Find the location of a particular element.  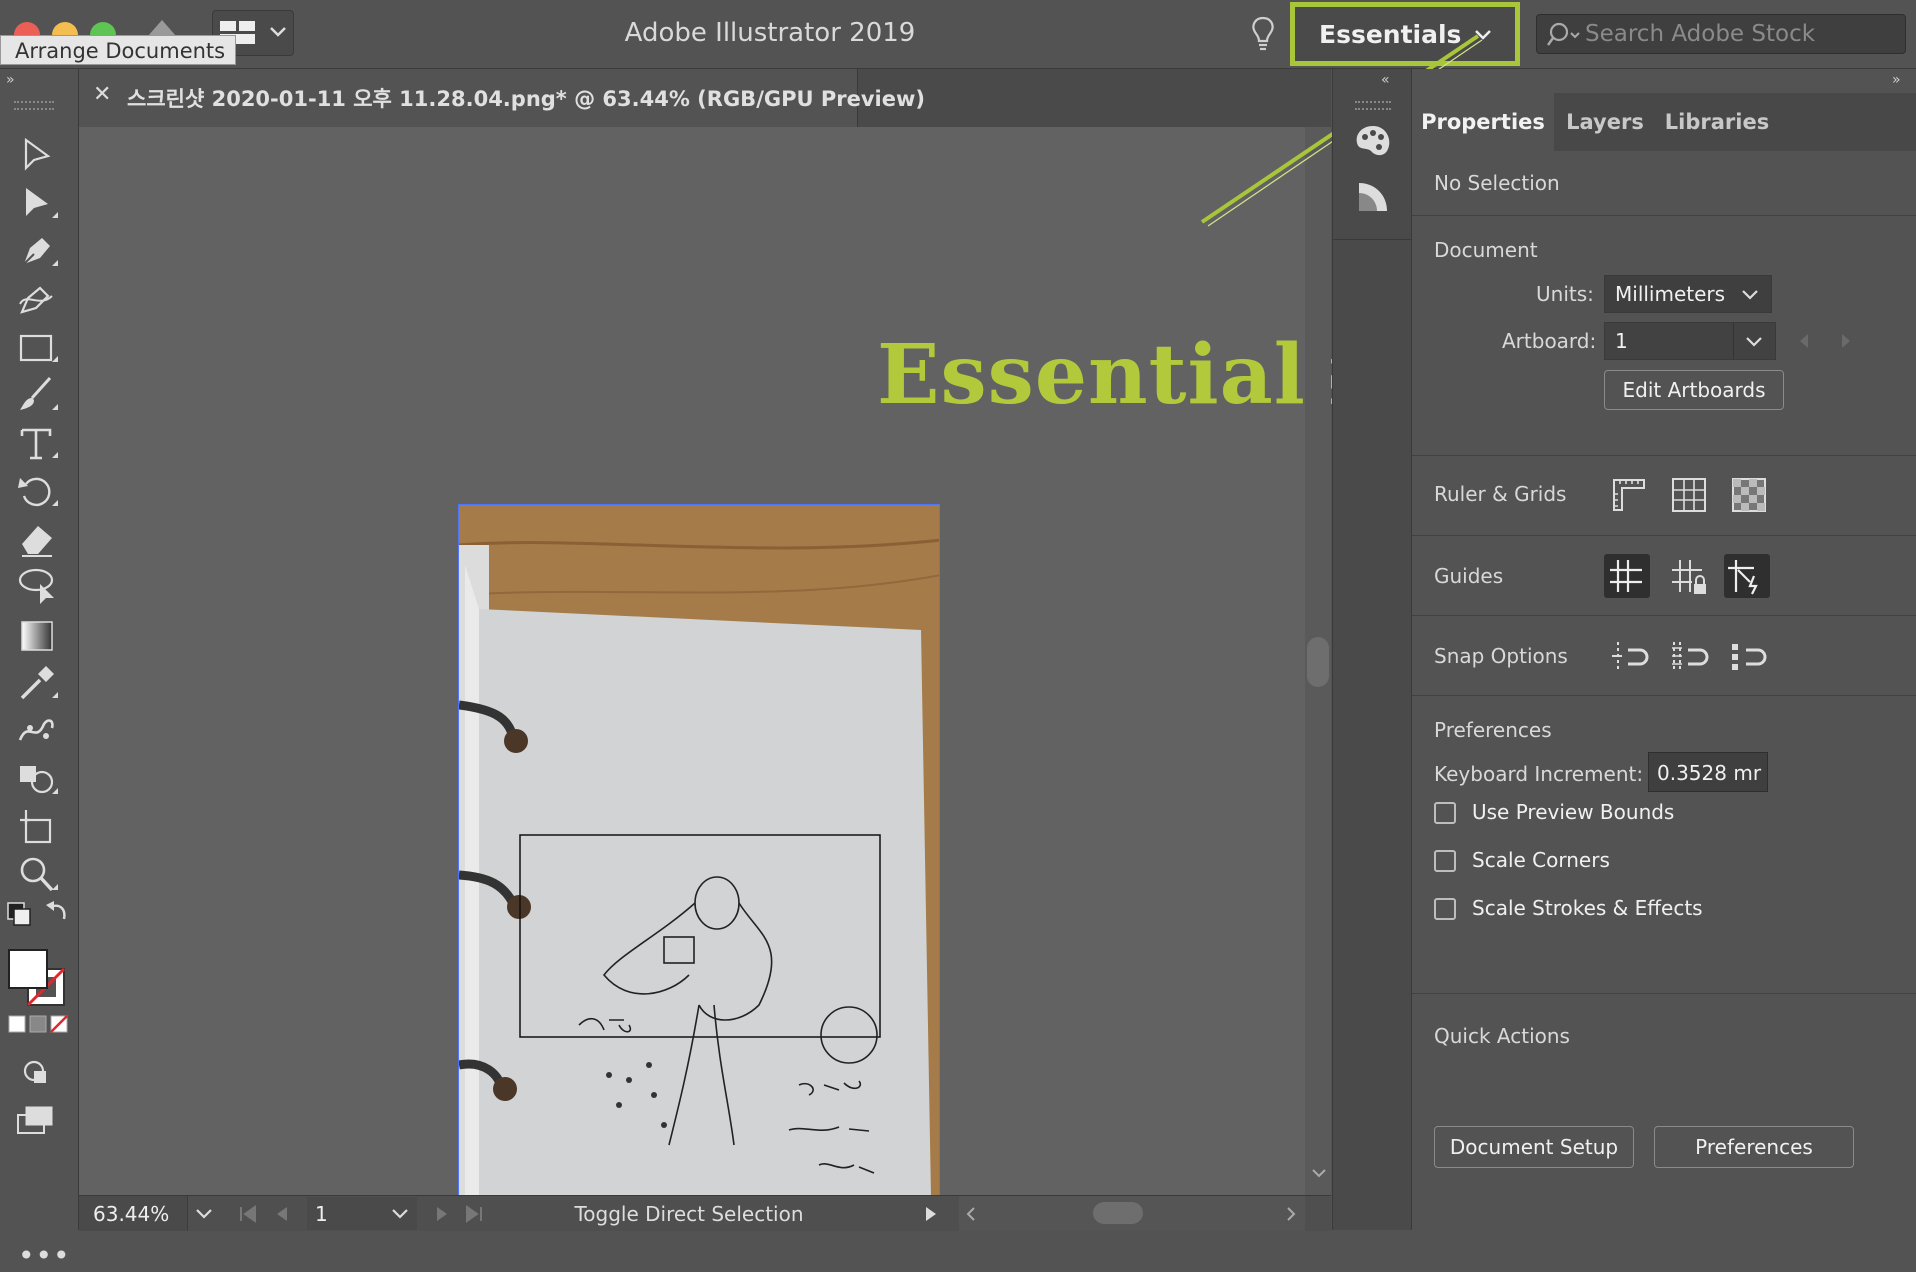

snap-options-label: Snap Options is located at coordinates (1501, 656).